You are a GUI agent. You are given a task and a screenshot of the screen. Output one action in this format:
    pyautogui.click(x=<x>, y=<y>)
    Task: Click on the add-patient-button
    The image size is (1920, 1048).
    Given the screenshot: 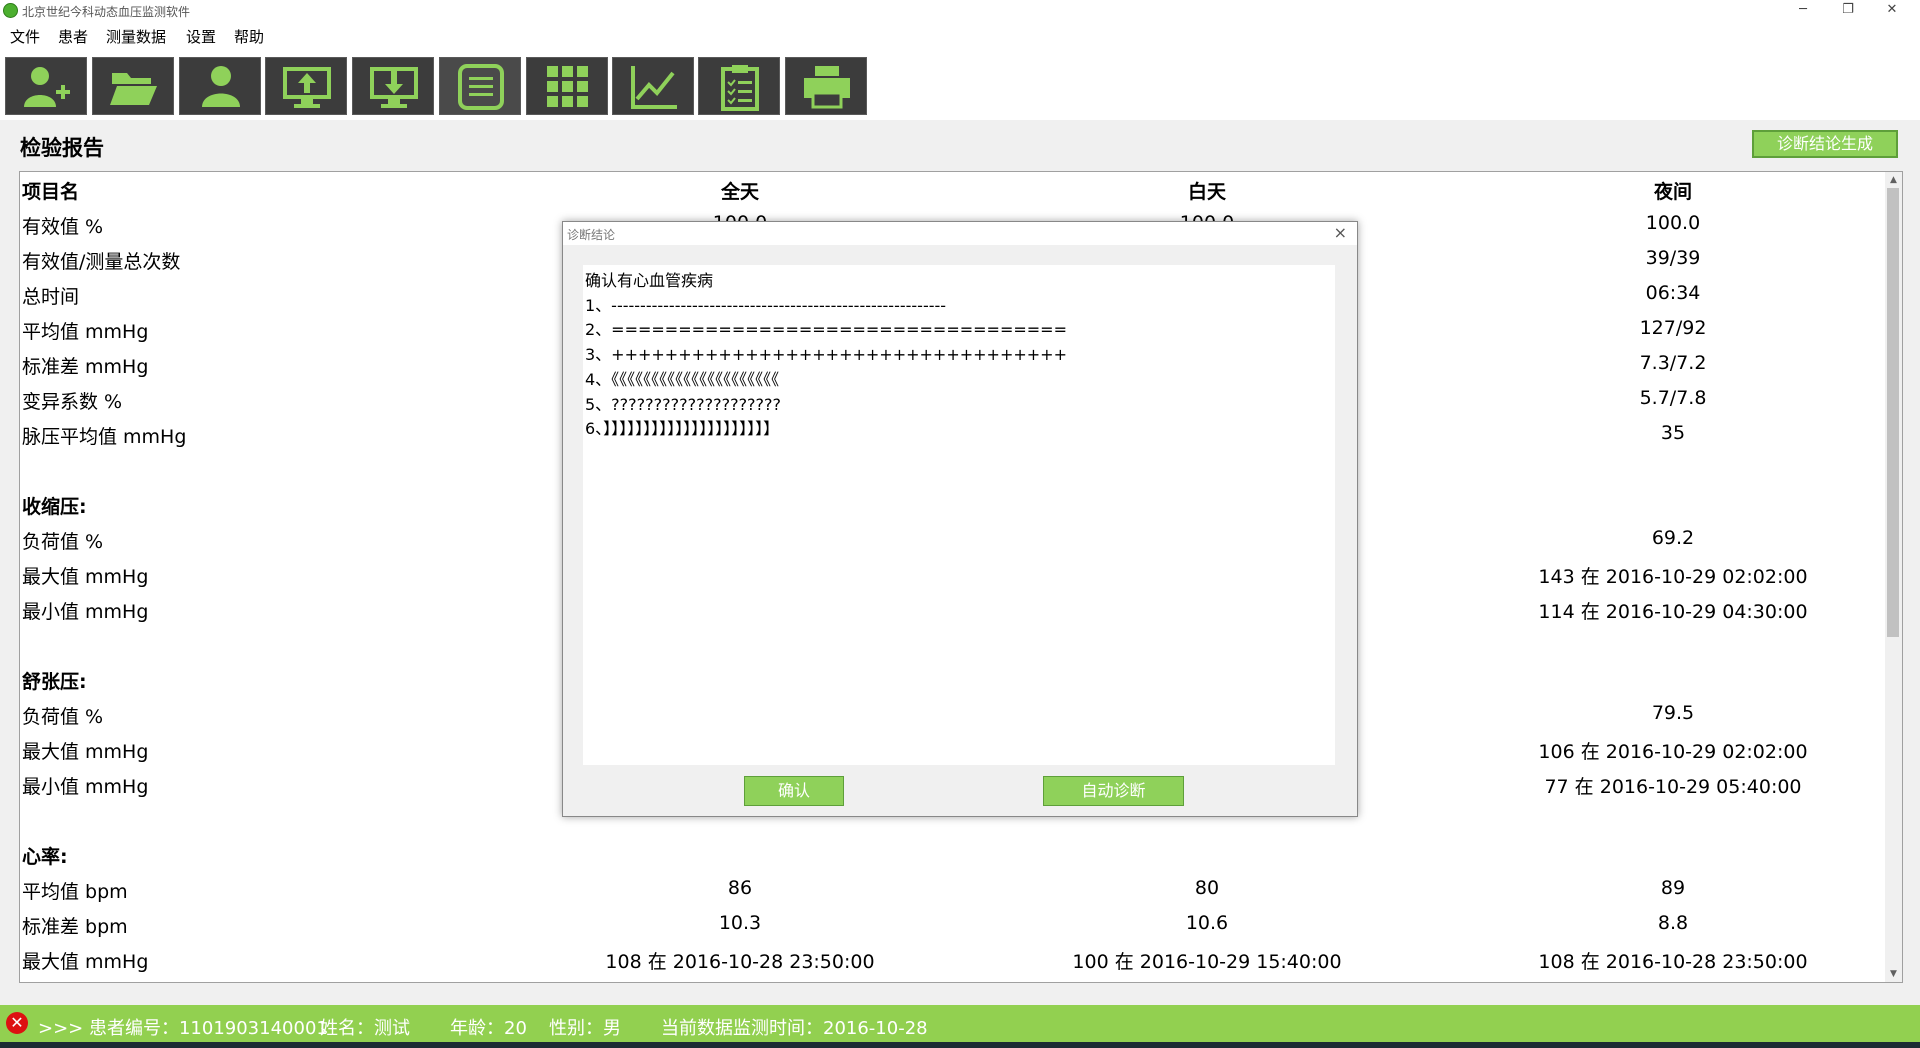 What is the action you would take?
    pyautogui.click(x=46, y=86)
    